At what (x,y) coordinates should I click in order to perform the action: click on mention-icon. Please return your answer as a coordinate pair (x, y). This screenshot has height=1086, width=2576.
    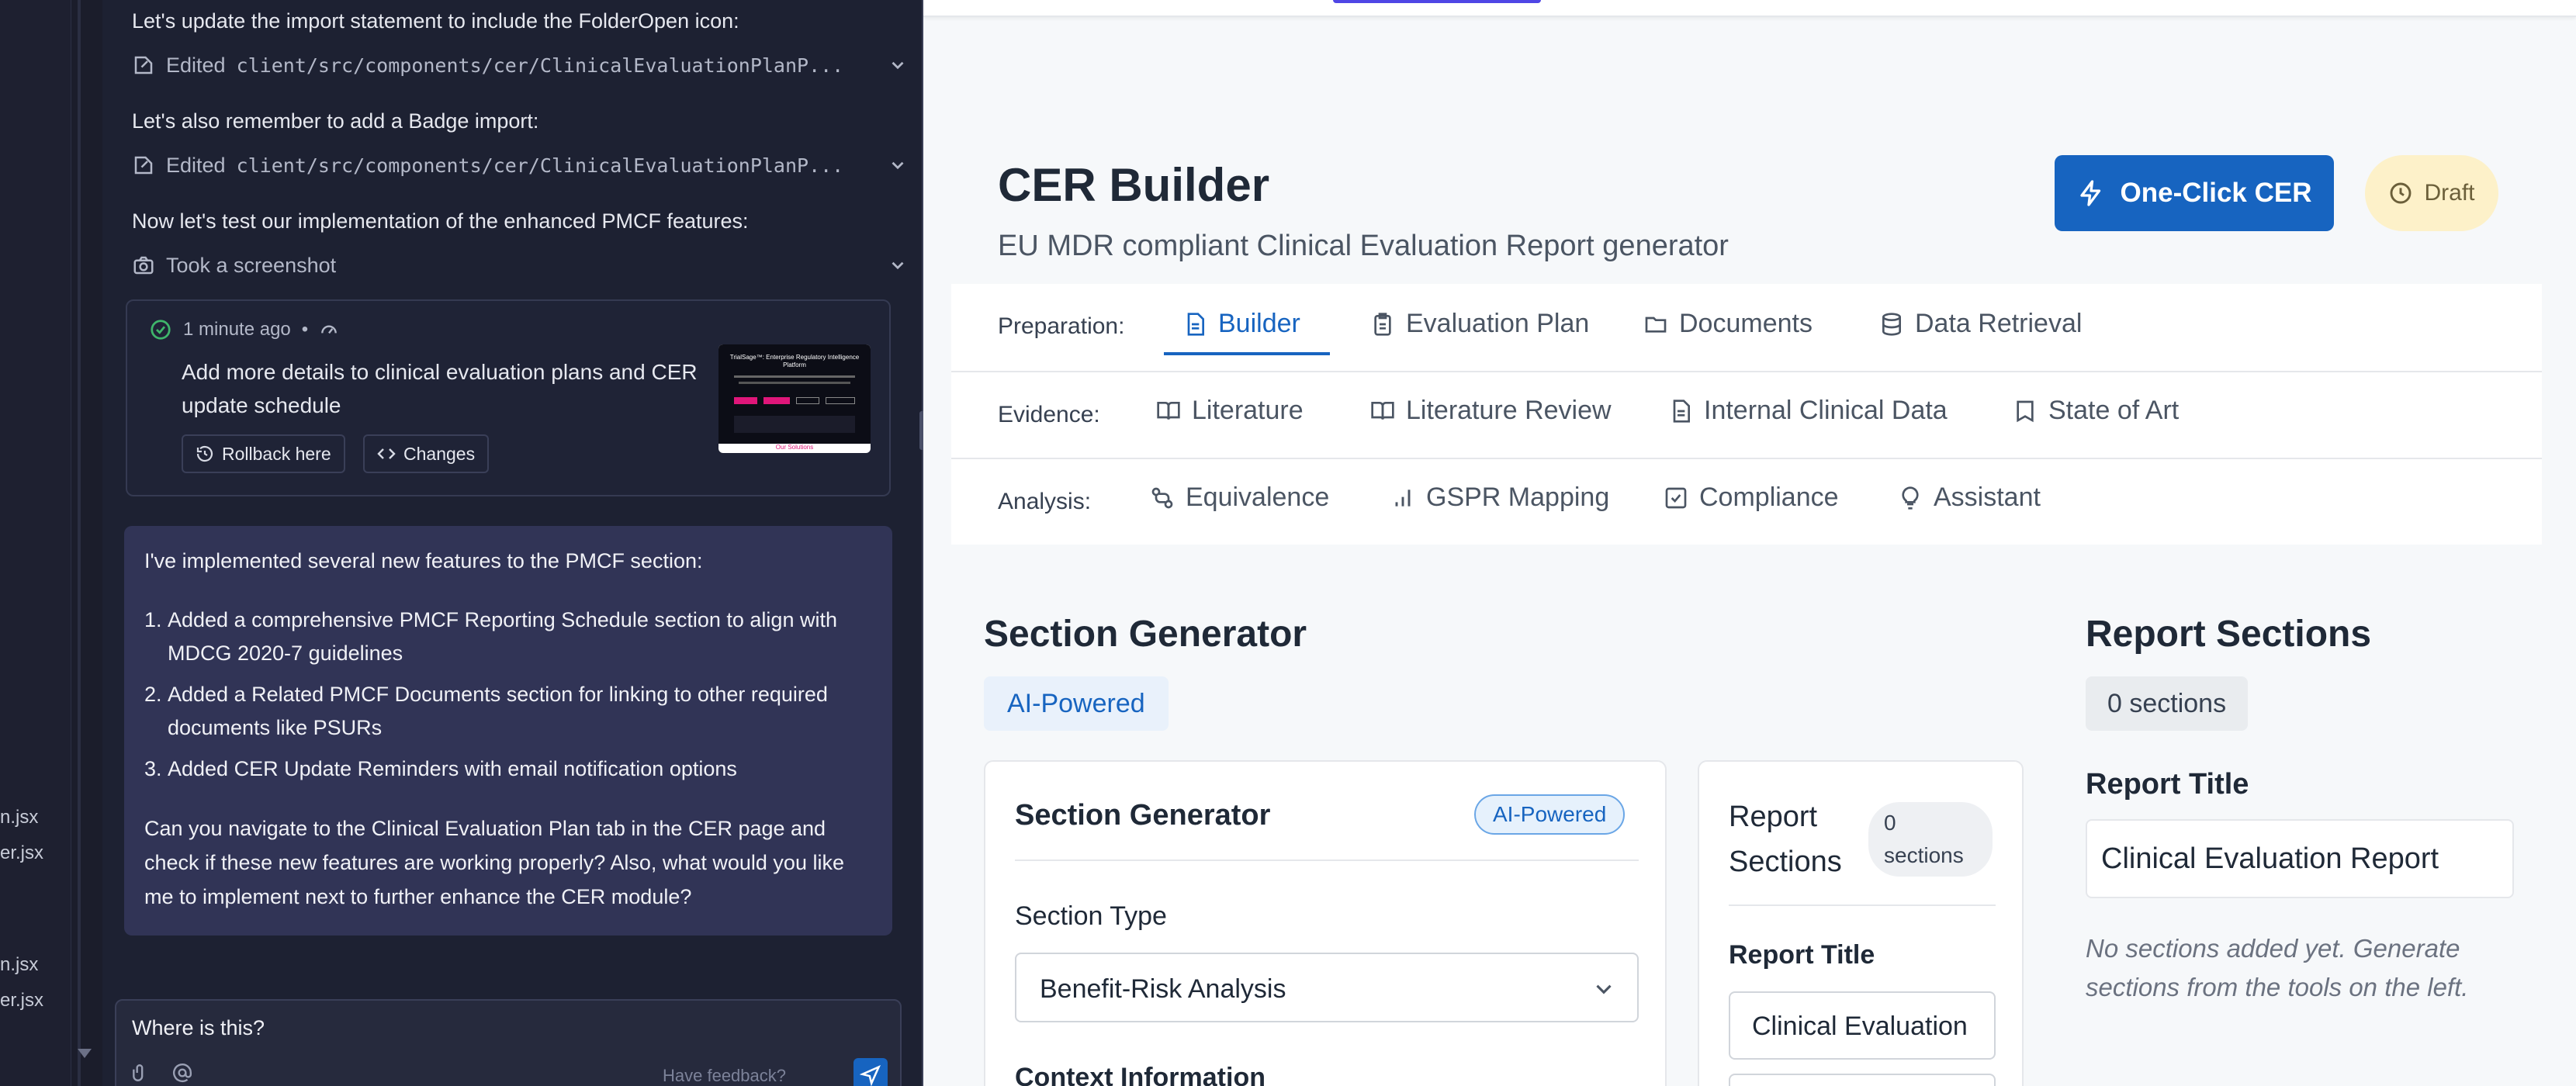
    Looking at the image, I should click on (182, 1073).